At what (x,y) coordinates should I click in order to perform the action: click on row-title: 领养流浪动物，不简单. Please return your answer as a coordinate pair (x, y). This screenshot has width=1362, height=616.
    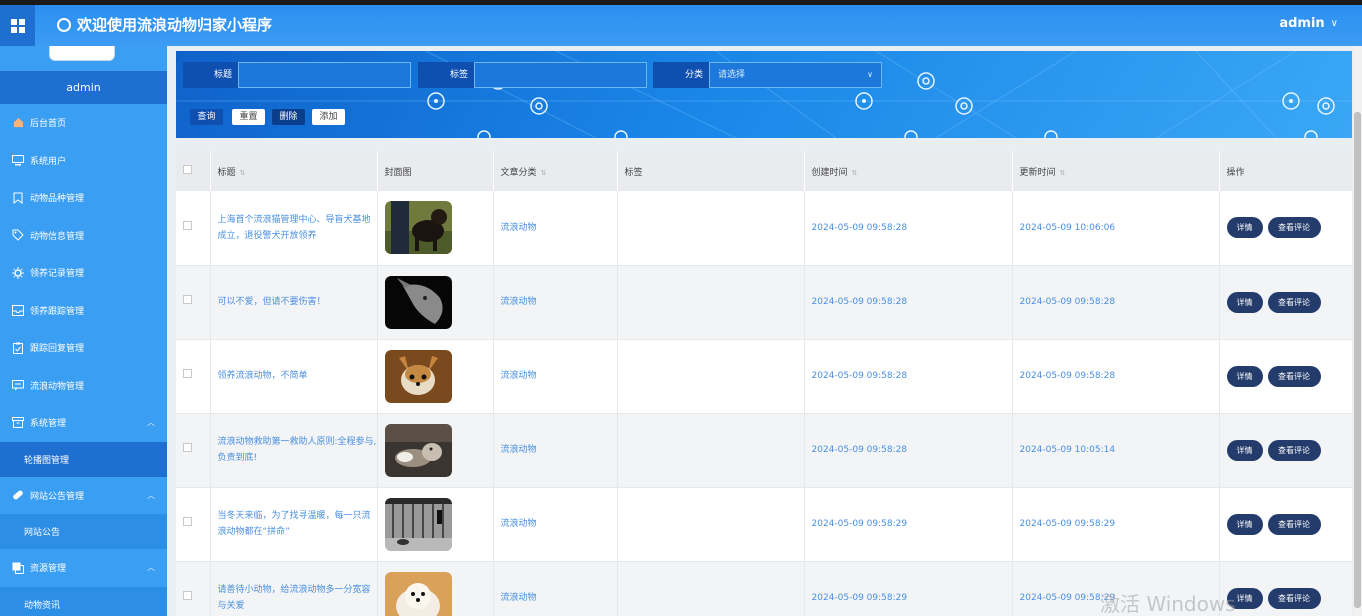
    Looking at the image, I should click on (294, 376).